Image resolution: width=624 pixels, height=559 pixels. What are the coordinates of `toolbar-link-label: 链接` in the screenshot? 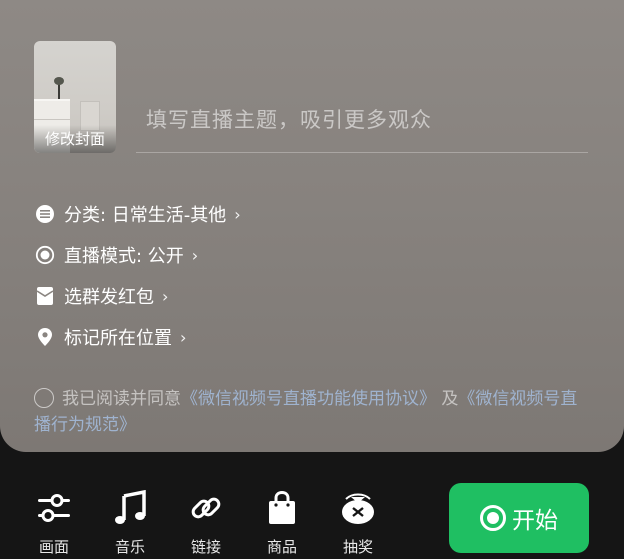 It's located at (205, 547).